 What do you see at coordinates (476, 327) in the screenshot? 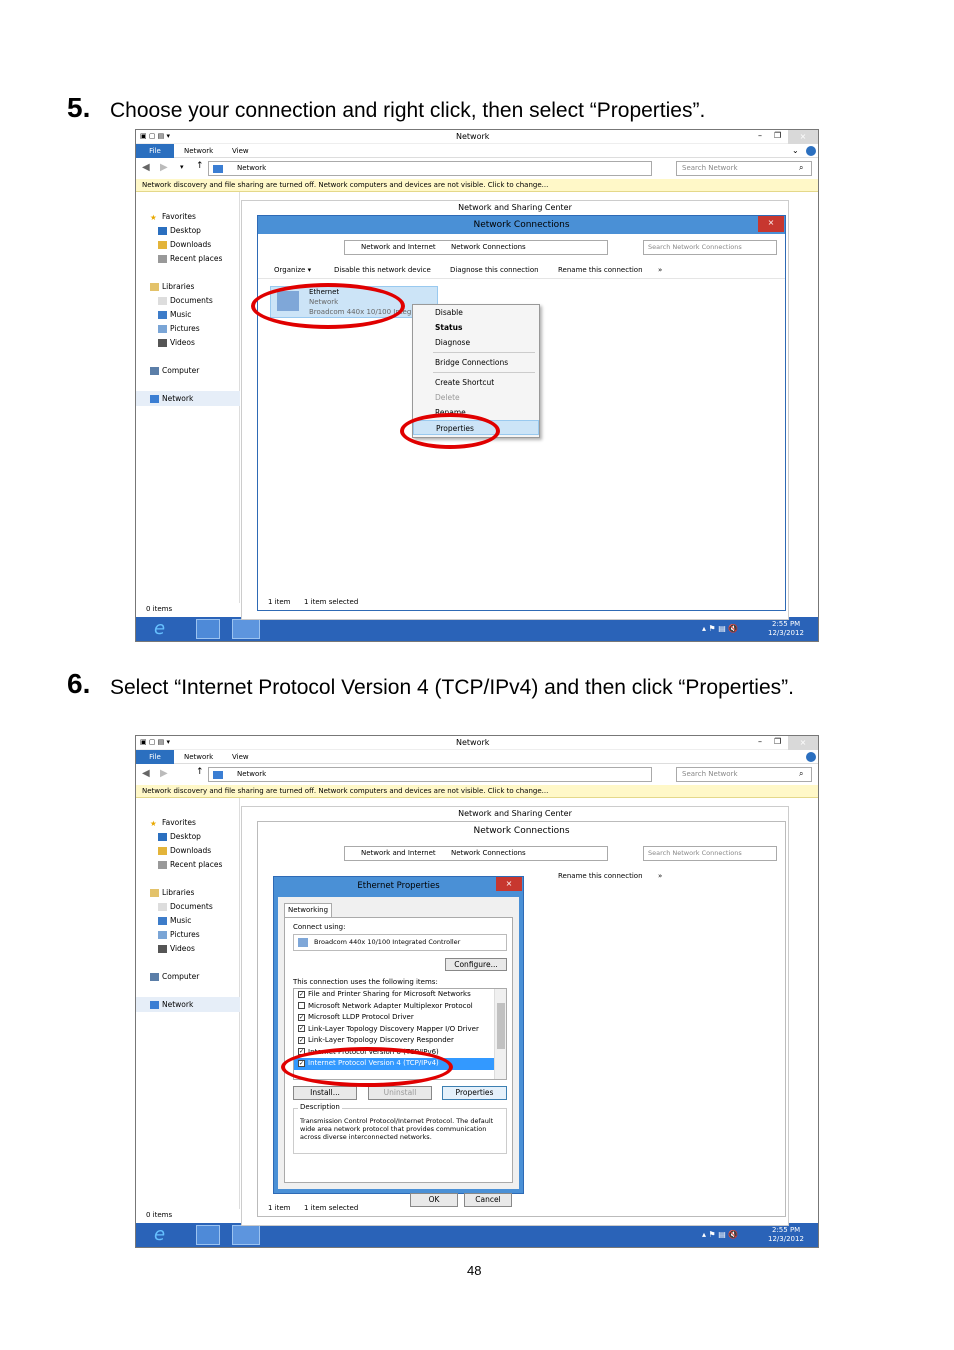
I see `menu-status: Status` at bounding box center [476, 327].